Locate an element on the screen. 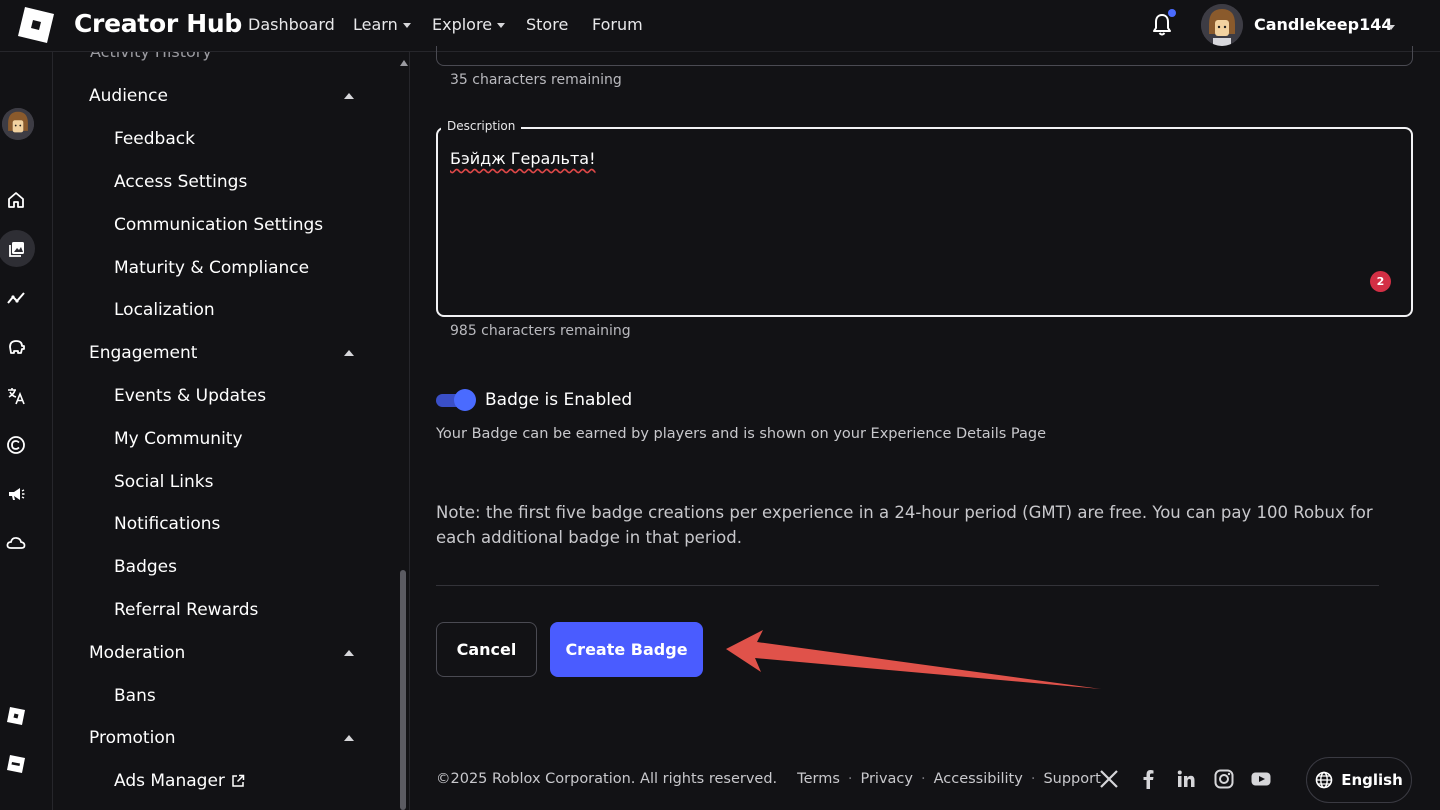  youtube-icon is located at coordinates (1262, 780).